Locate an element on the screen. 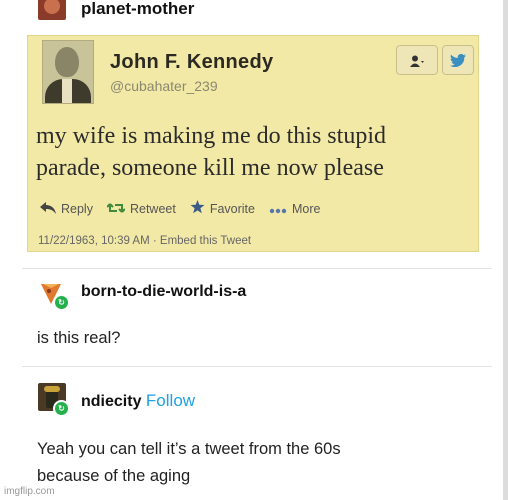 The height and width of the screenshot is (500, 508). retweet-label: Retweet is located at coordinates (152, 208).